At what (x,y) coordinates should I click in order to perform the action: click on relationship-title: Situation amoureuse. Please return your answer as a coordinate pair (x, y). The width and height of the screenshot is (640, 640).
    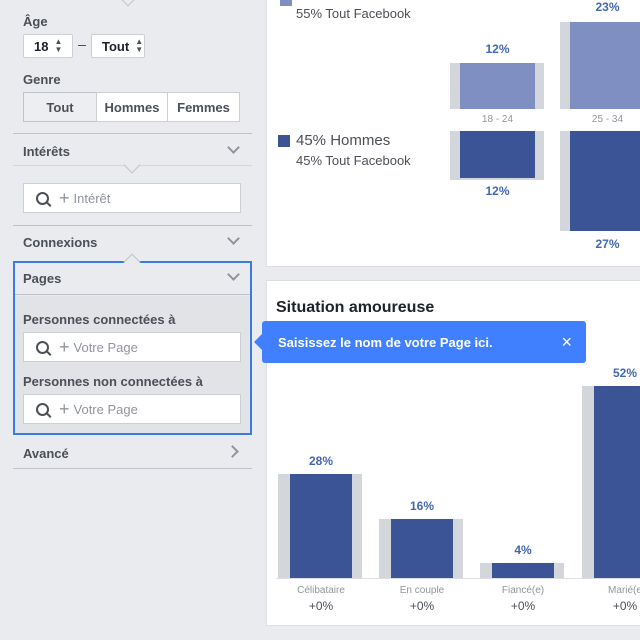
    Looking at the image, I should click on (355, 307).